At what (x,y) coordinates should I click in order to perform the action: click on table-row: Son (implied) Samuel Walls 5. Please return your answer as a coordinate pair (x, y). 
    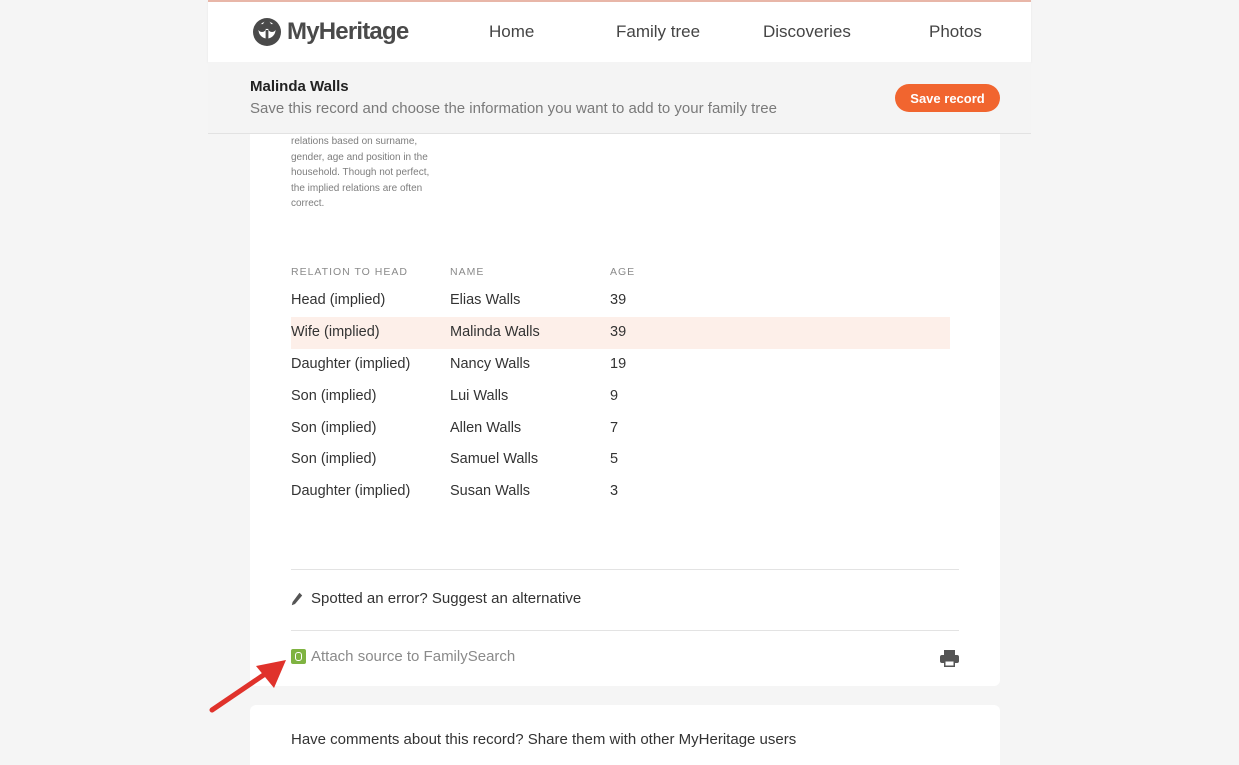
    Looking at the image, I should click on (620, 460).